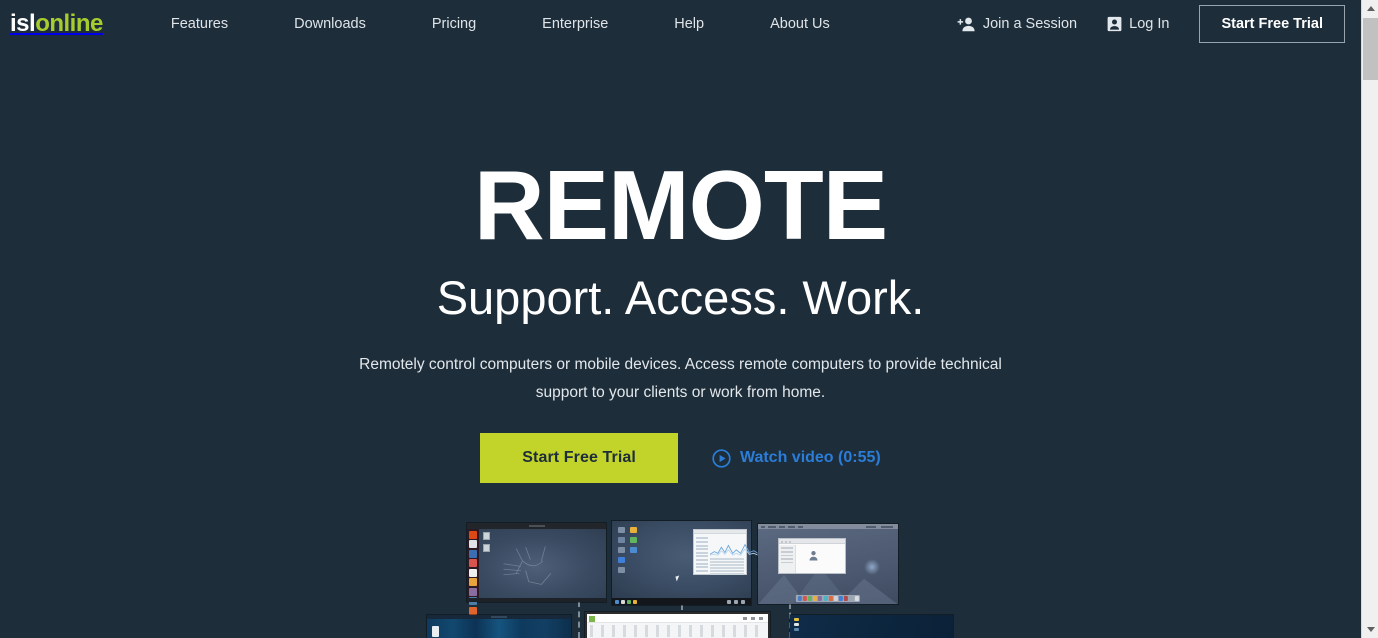 Image resolution: width=1378 pixels, height=638 pixels. I want to click on screenshot-mobile-device-window, so click(499, 626).